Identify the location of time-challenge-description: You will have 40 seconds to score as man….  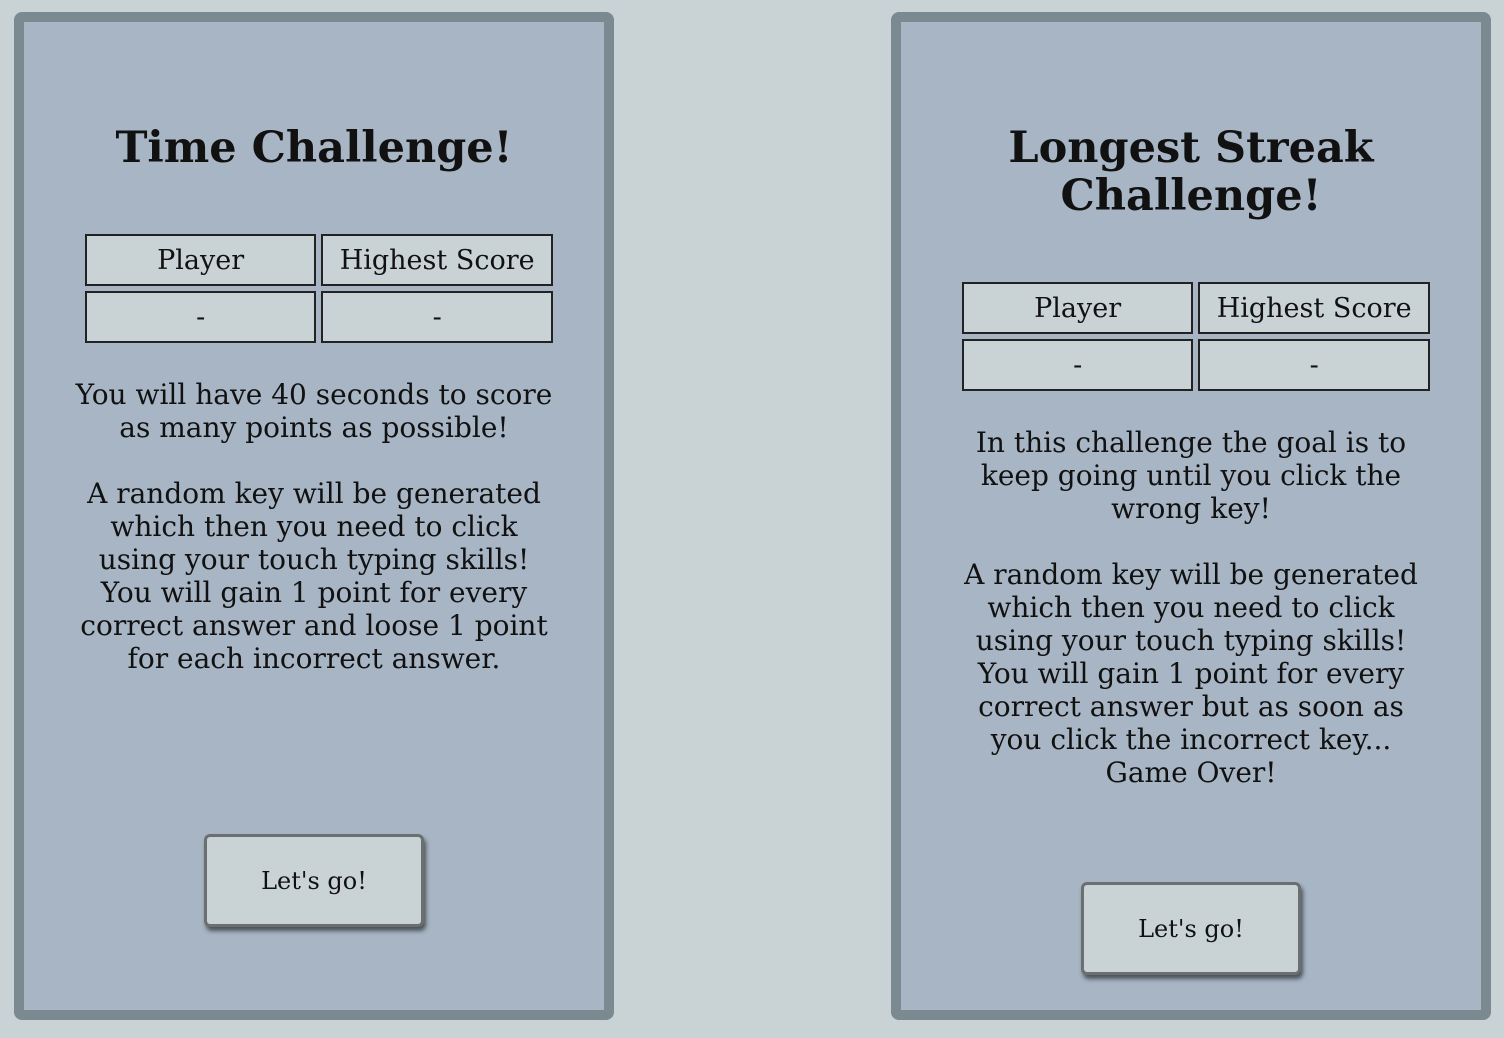
(314, 543).